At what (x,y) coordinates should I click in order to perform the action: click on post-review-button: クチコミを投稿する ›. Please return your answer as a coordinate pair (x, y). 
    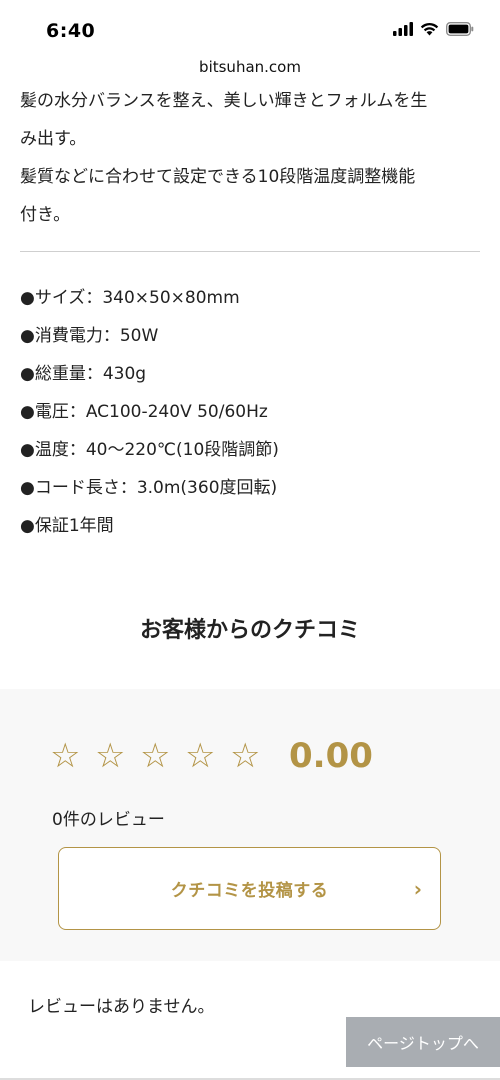
    Looking at the image, I should click on (249, 888).